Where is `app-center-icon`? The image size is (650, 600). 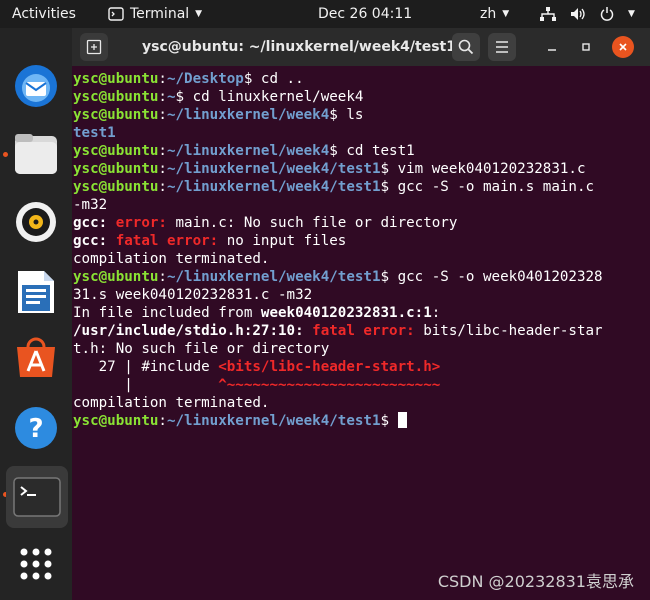
app-center-icon is located at coordinates (36, 357).